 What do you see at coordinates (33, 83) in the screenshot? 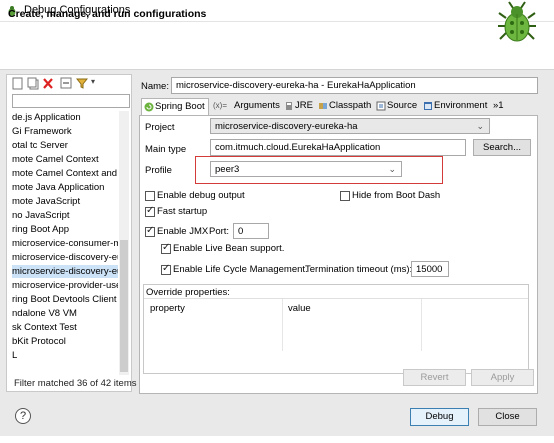
I see `duplicate-icon` at bounding box center [33, 83].